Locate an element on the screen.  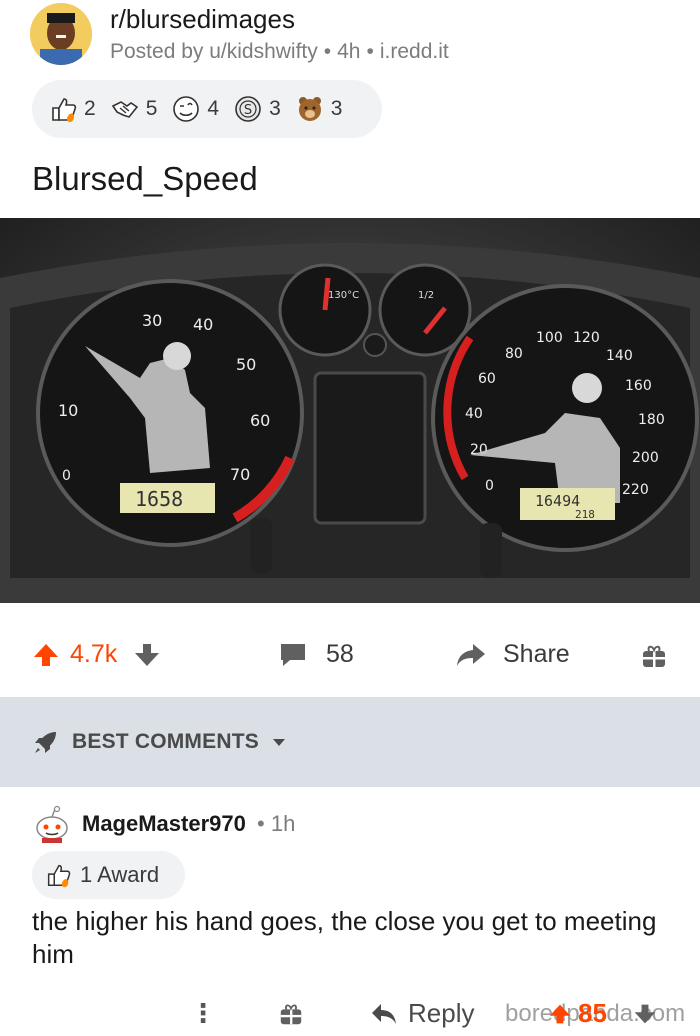
gauge-tick: 140 is located at coordinates (619, 356).